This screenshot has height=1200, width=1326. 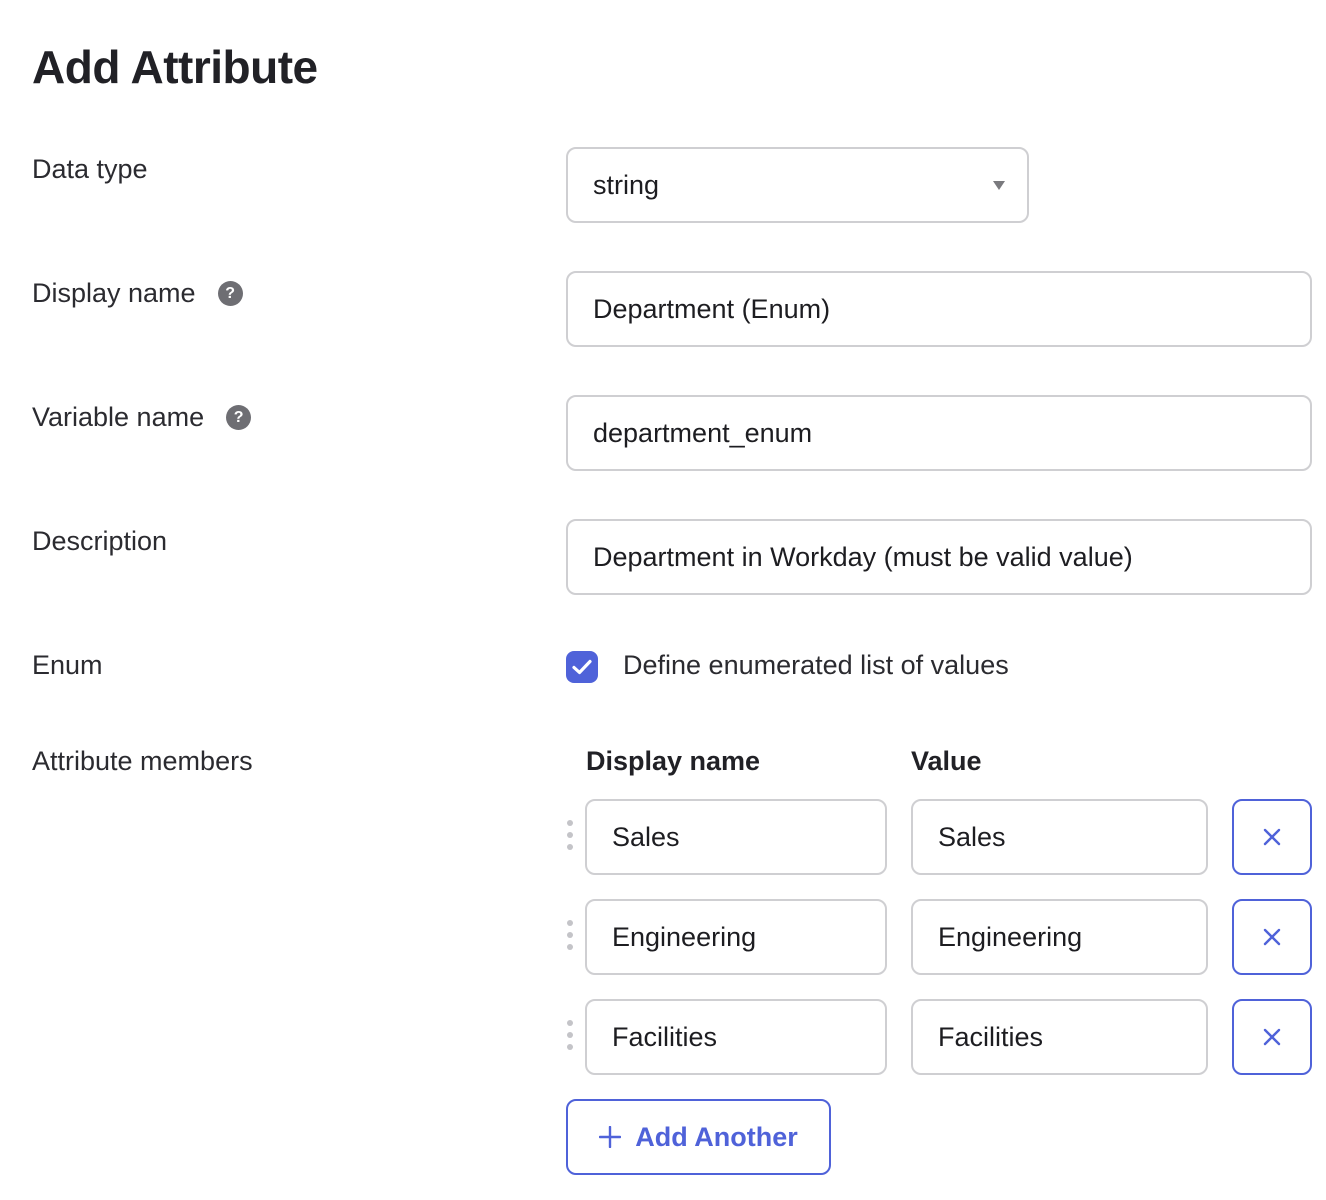 What do you see at coordinates (1059, 837) in the screenshot?
I see `member-value-input: Sales` at bounding box center [1059, 837].